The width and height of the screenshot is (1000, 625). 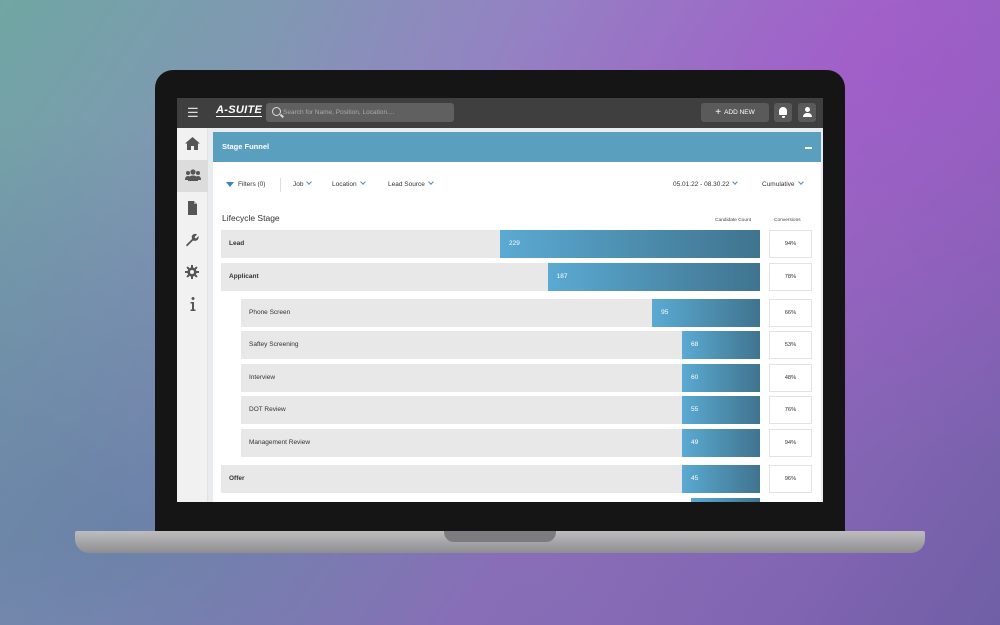 I want to click on candidate-count-header: Candidate Count, so click(x=733, y=220).